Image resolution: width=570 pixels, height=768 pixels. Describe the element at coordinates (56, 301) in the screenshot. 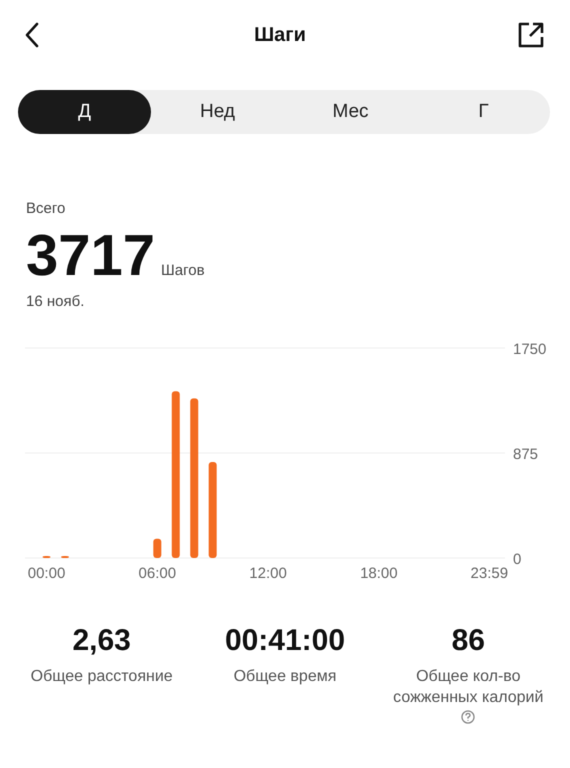

I see `date-label: 16 нояб.` at that location.